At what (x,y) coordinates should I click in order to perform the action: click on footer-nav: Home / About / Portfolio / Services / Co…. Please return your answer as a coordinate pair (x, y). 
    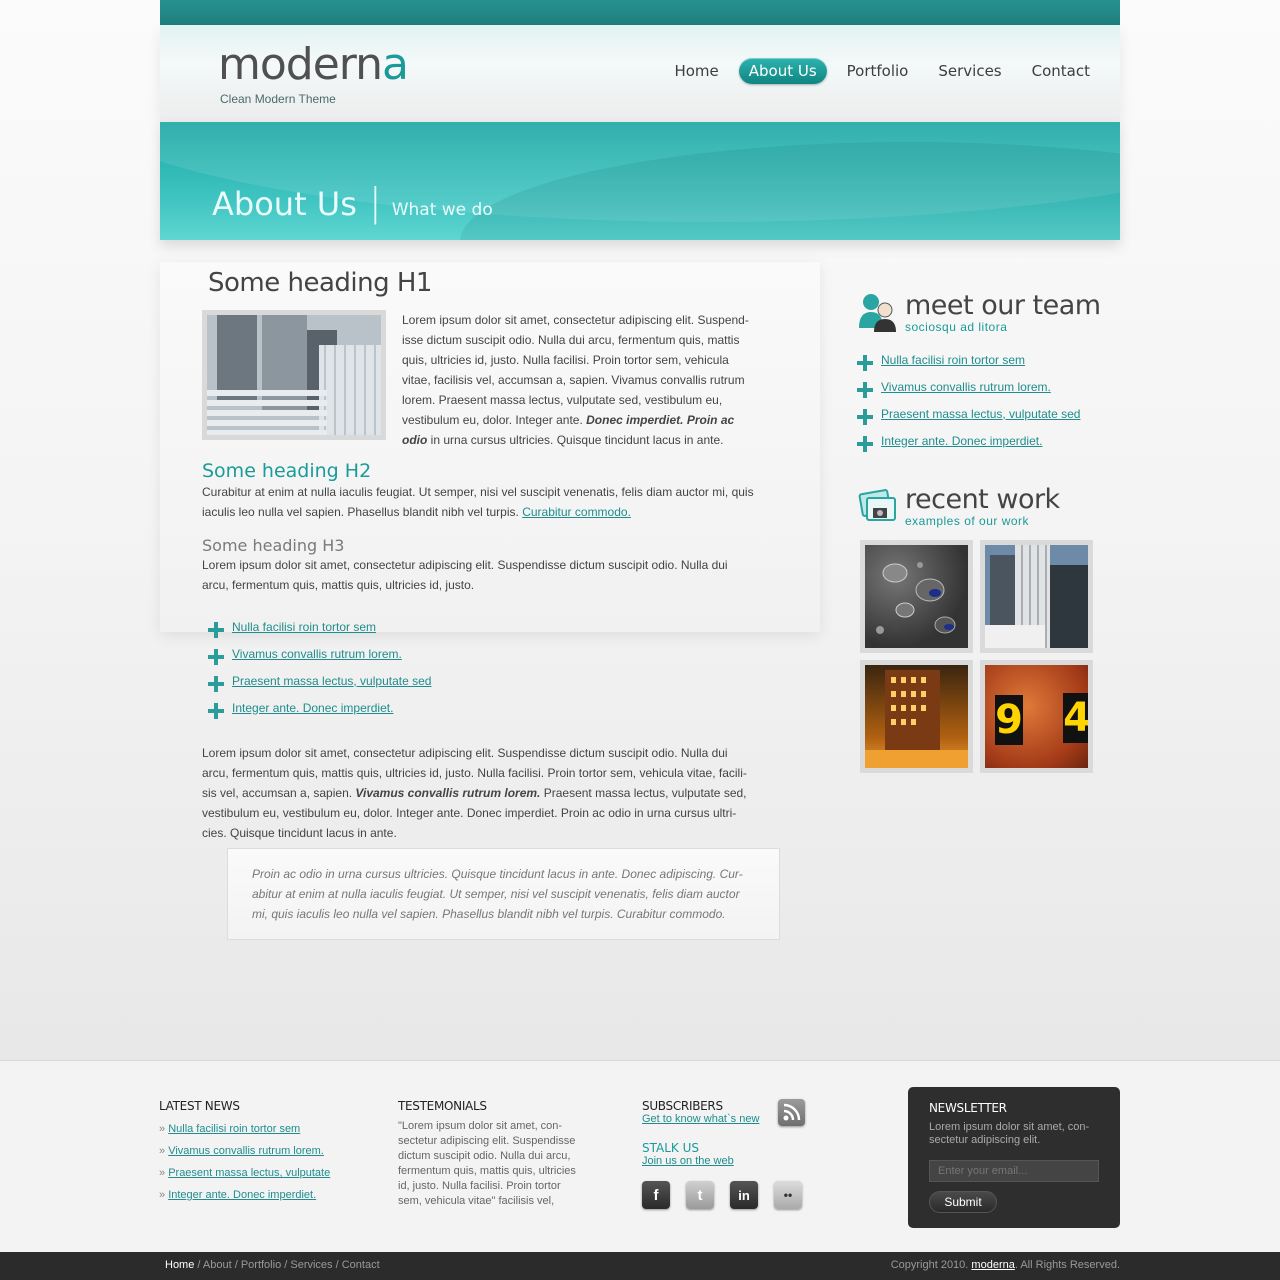
    Looking at the image, I should click on (272, 1265).